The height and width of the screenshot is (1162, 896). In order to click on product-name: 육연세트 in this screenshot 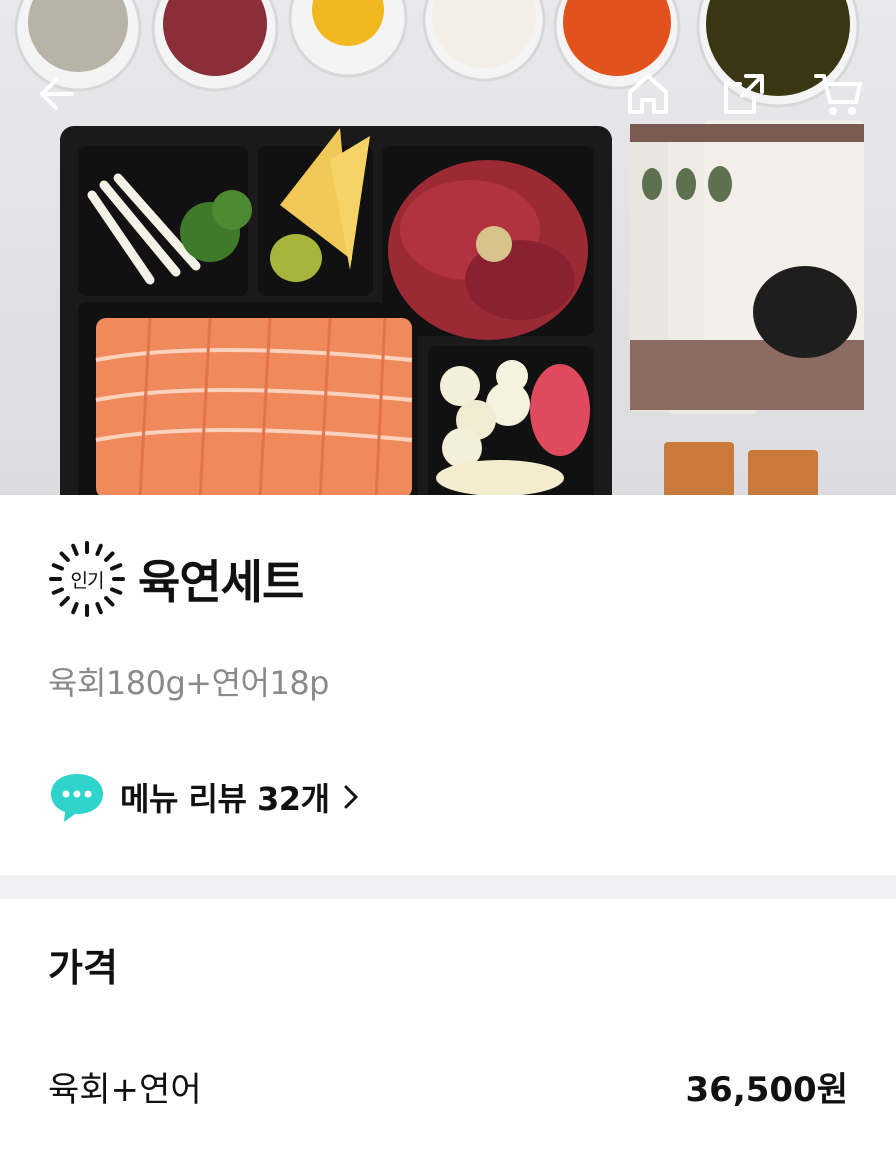, I will do `click(221, 582)`.